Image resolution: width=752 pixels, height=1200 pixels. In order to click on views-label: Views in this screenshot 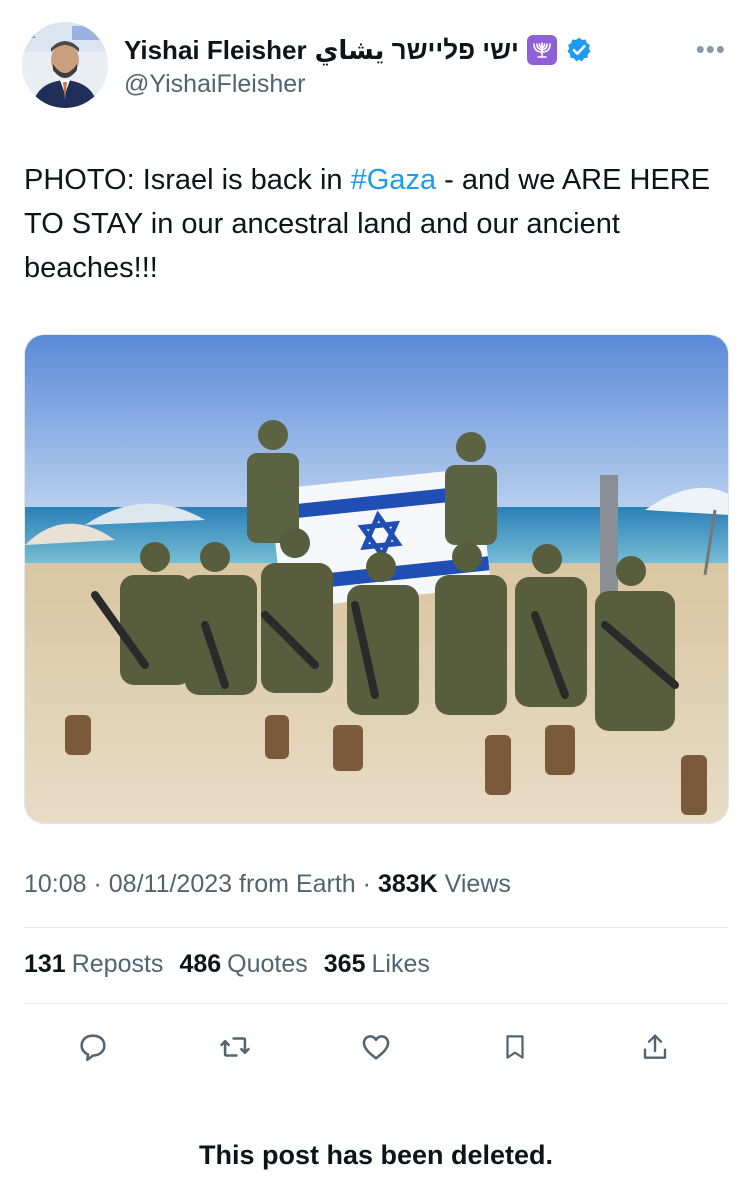, I will do `click(474, 884)`.